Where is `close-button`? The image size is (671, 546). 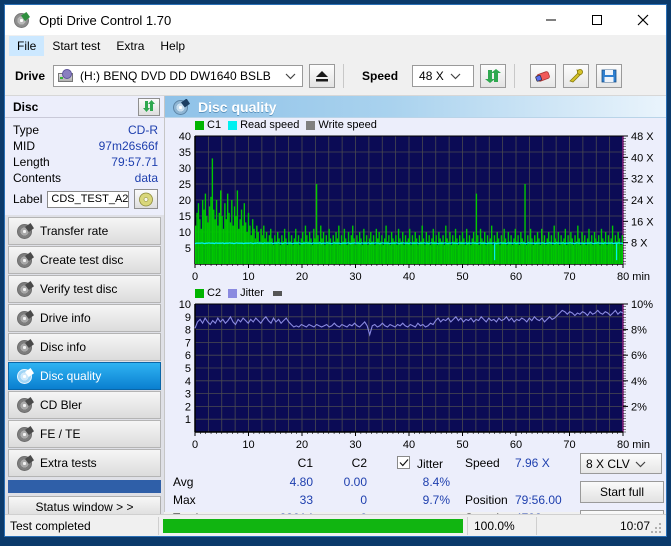 close-button is located at coordinates (643, 20).